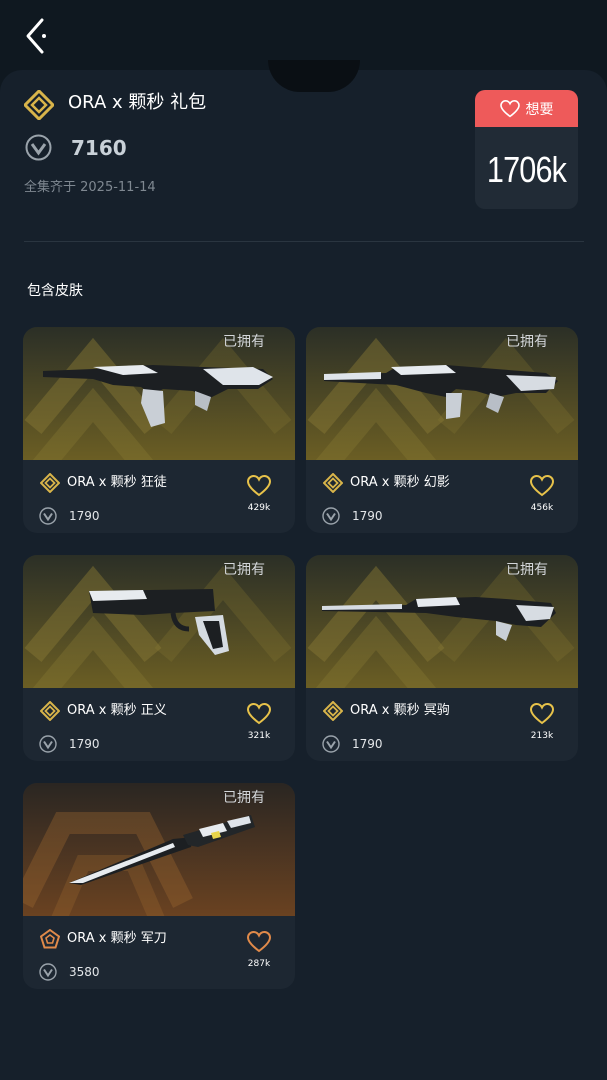 This screenshot has width=607, height=1080. Describe the element at coordinates (117, 710) in the screenshot. I see `skin-name: ORA x 颗秒 正义` at that location.